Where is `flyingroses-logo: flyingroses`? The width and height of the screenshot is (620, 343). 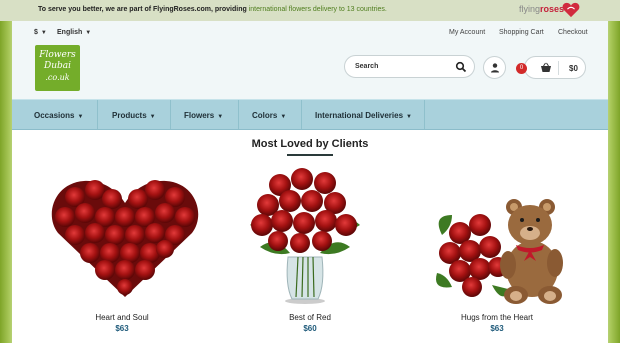 flyingroses-logo: flyingroses is located at coordinates (541, 9).